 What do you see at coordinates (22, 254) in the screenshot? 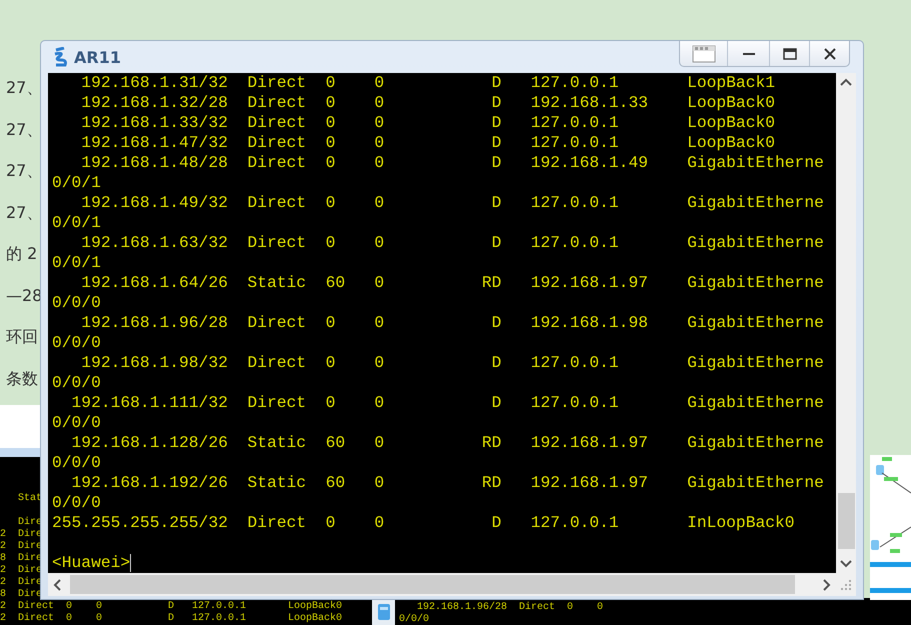
I see `article-text: 的 2` at bounding box center [22, 254].